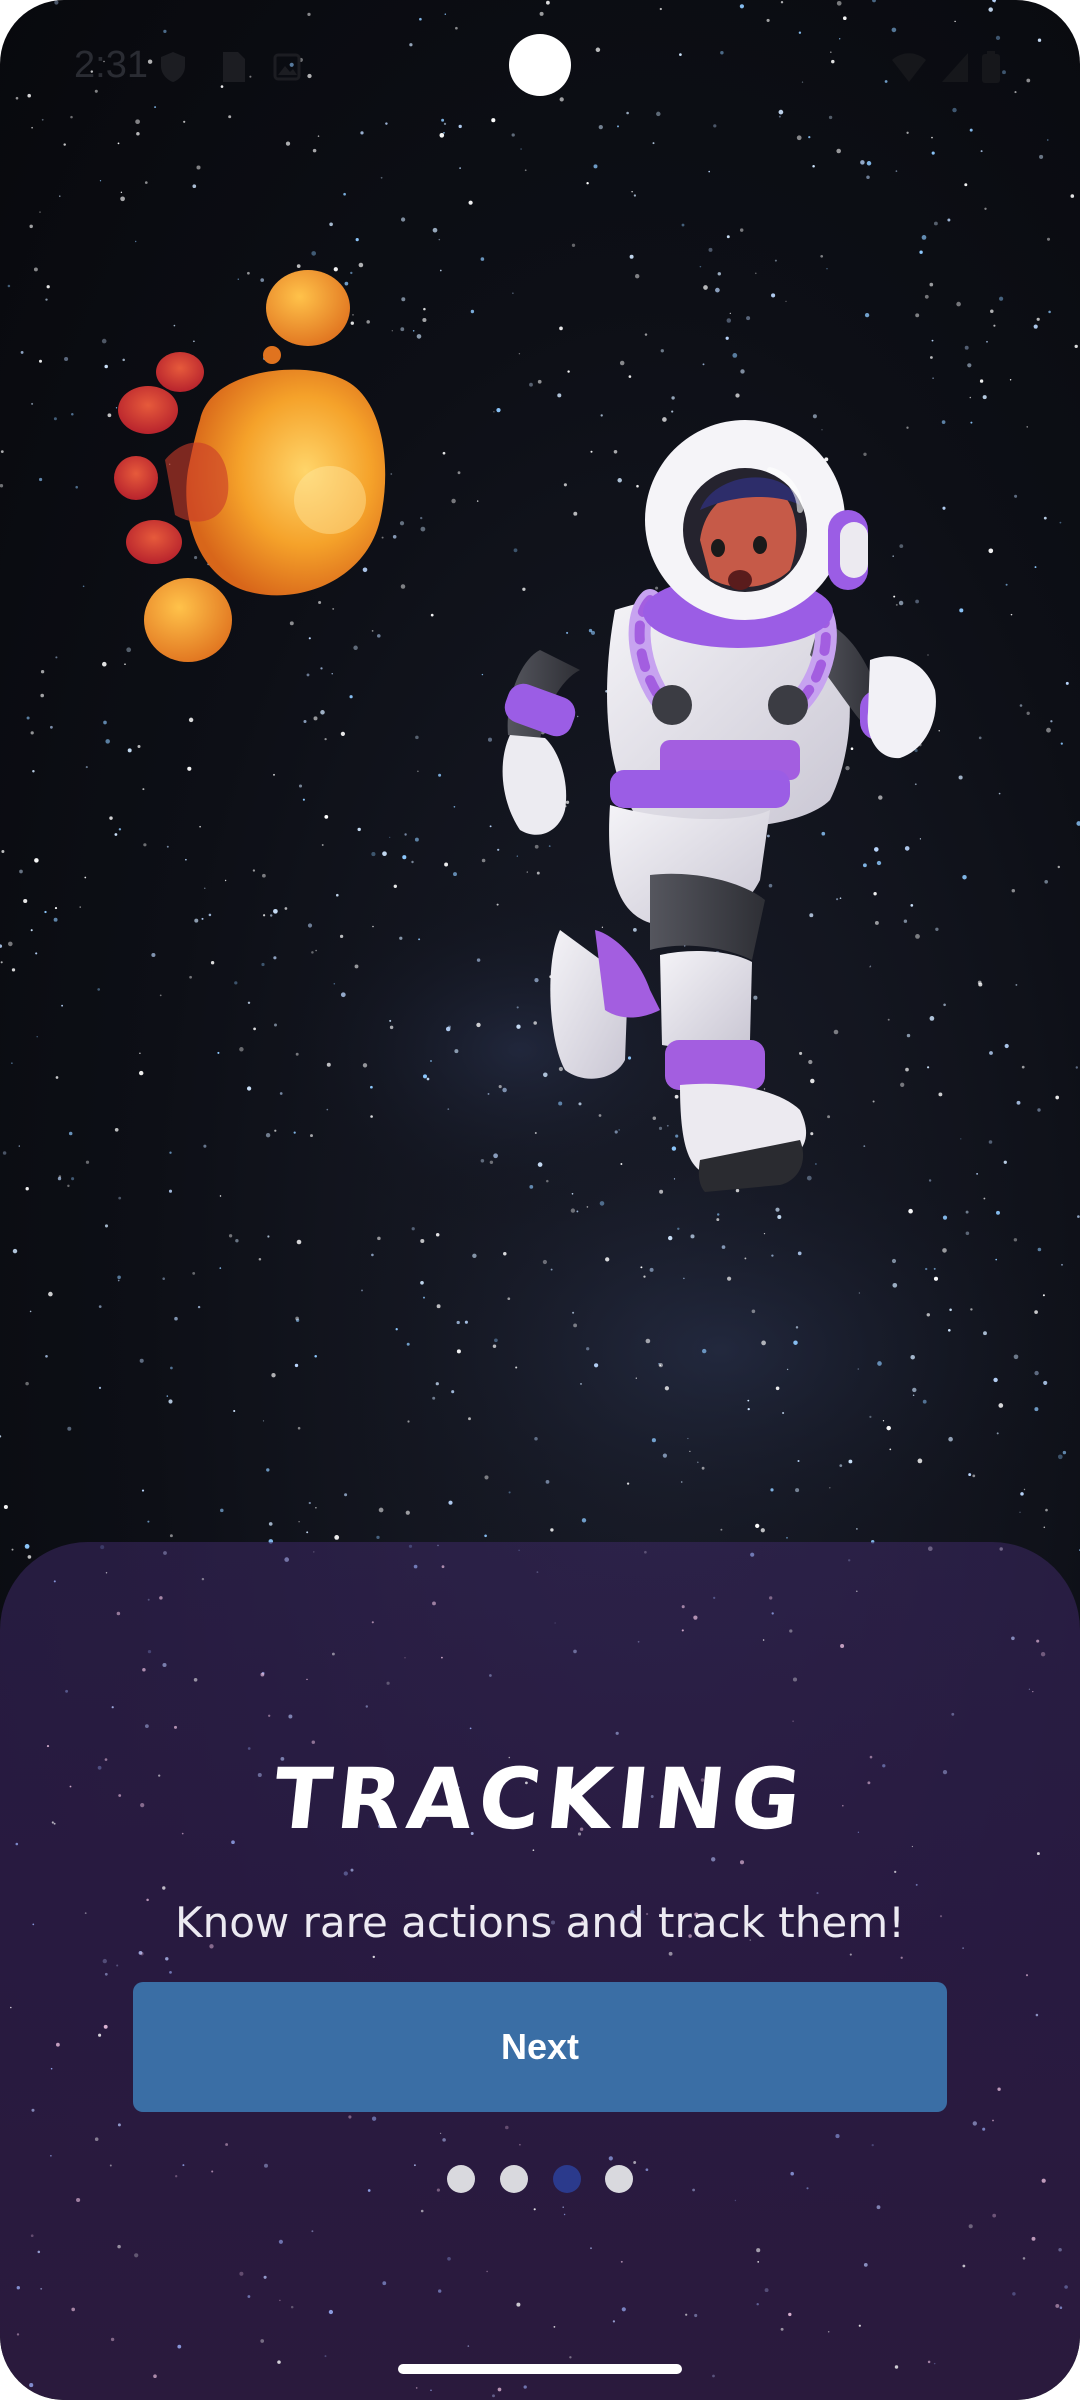 Image resolution: width=1080 pixels, height=2400 pixels. I want to click on onboarding-title: TRACKING, so click(540, 1799).